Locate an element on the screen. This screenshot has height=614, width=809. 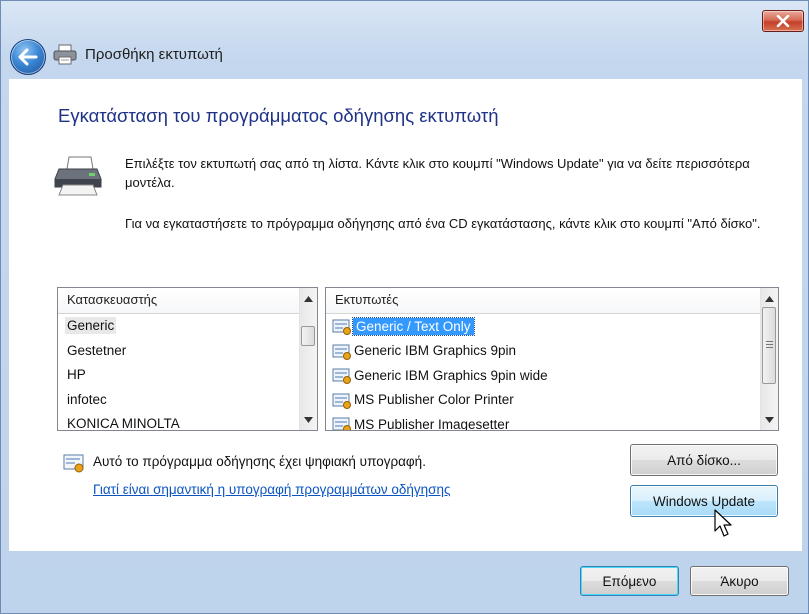
list-item: Generic IBM Graphics 9pin is located at coordinates (543, 351).